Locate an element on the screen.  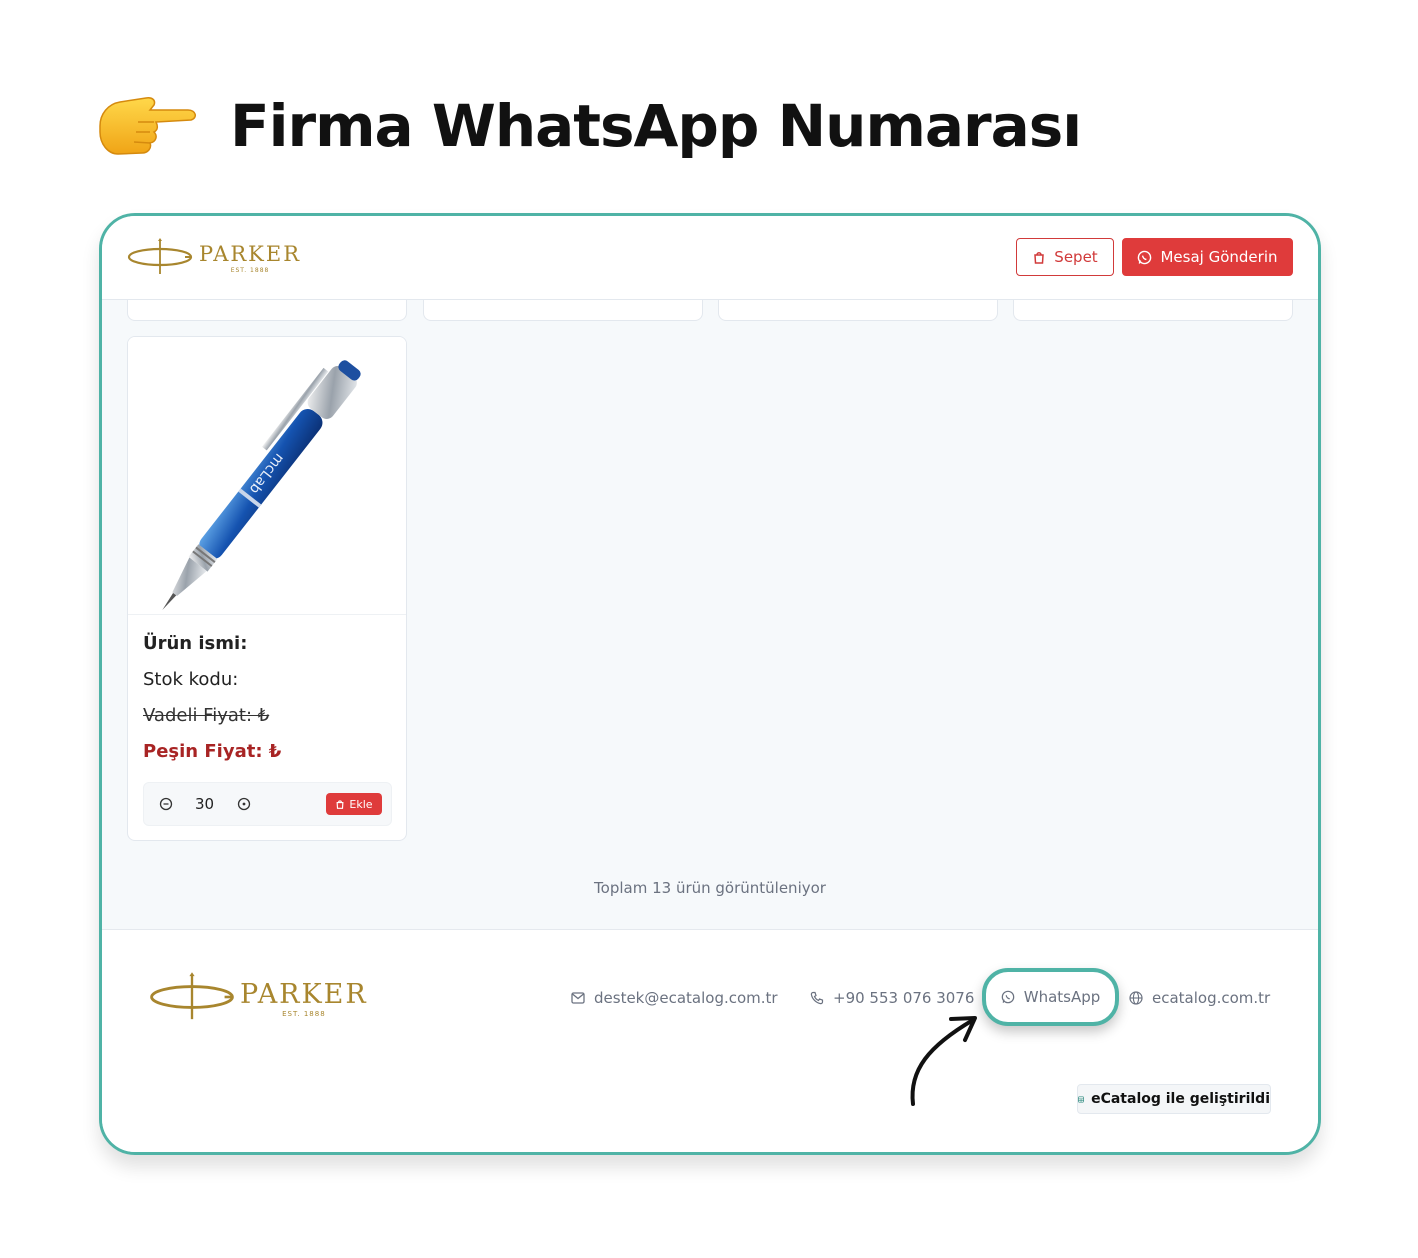
whatsapp-link: WhatsApp is located at coordinates (1051, 997).